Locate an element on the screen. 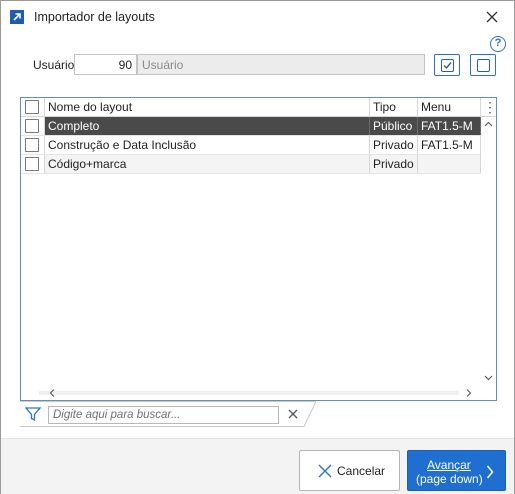  next-shortcut-label: (page down) is located at coordinates (449, 479).